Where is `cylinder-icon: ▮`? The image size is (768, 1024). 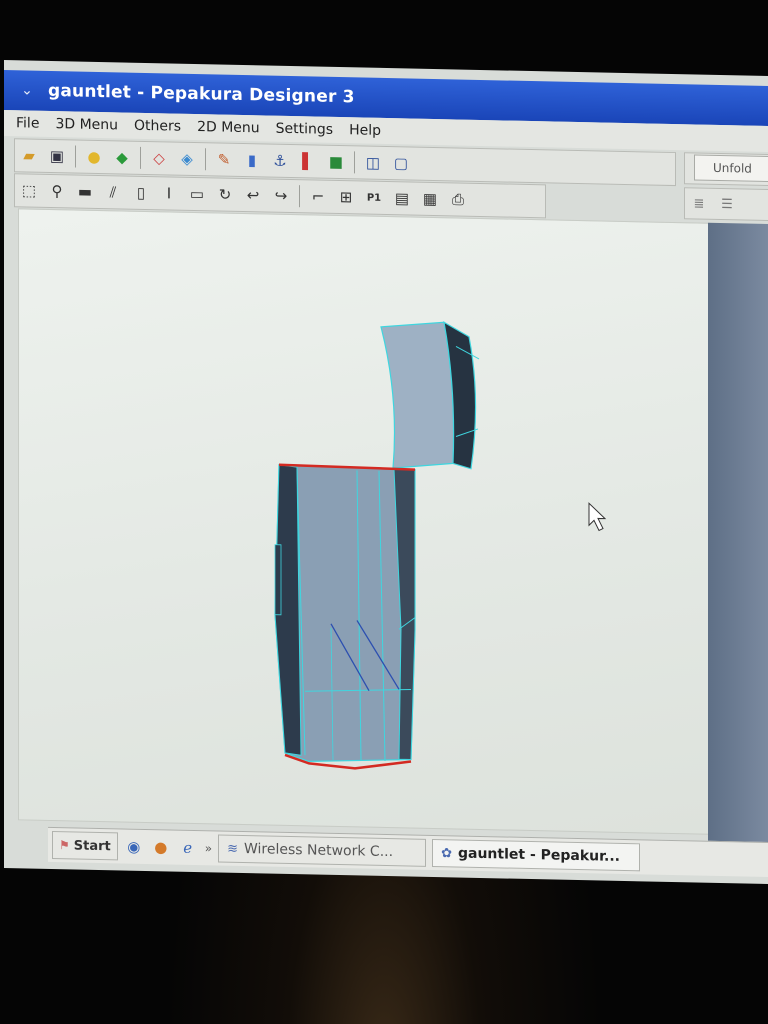 cylinder-icon: ▮ is located at coordinates (252, 160).